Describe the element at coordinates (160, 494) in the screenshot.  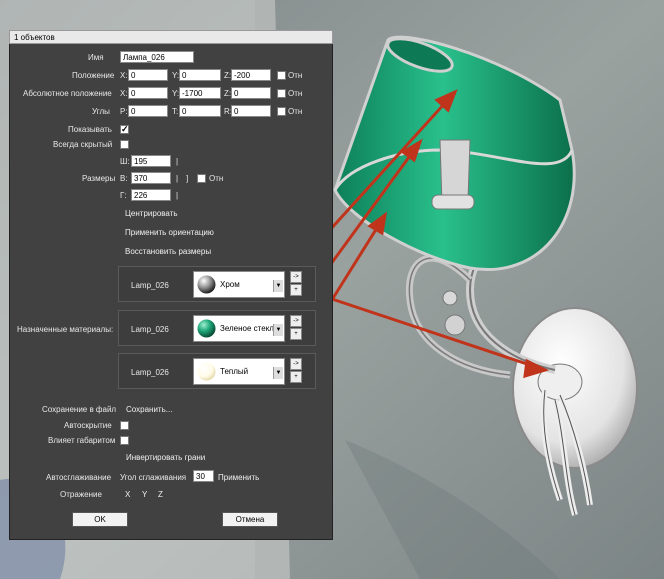
I see `mirror-z-button: Z` at that location.